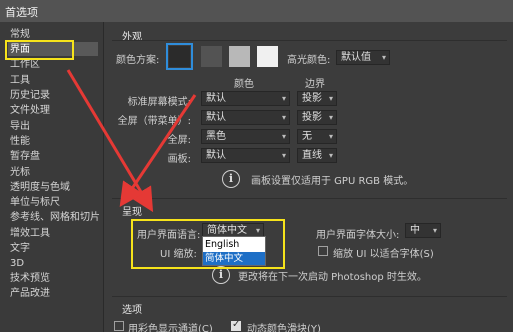 The image size is (513, 332). I want to click on ui-font-size-value: 中, so click(415, 230).